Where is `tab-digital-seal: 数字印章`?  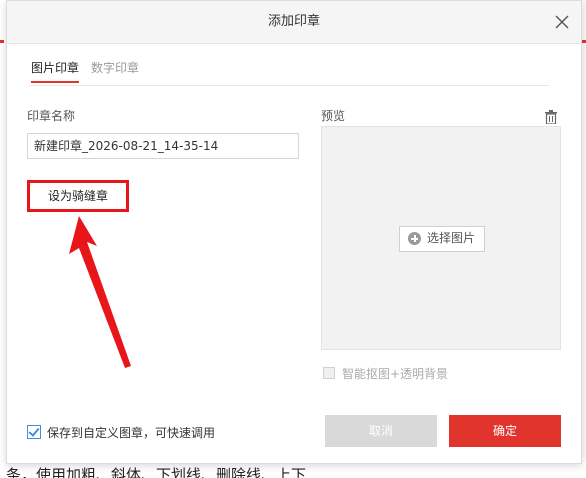 tab-digital-seal: 数字印章 is located at coordinates (115, 68).